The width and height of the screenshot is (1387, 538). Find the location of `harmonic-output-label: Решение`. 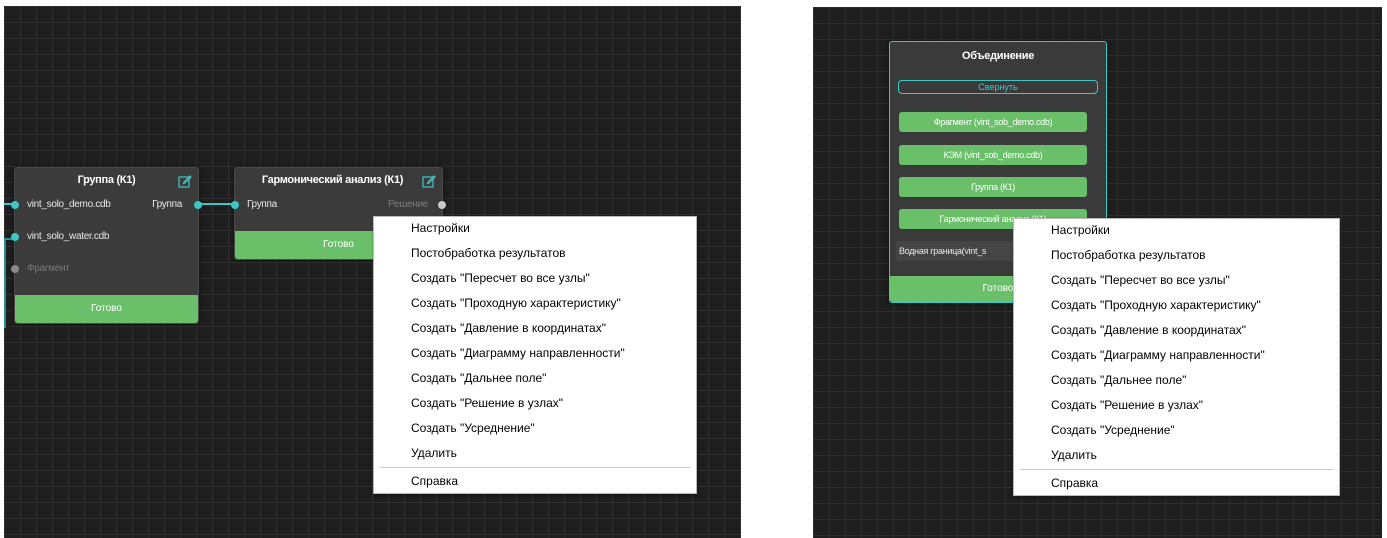

harmonic-output-label: Решение is located at coordinates (408, 204).